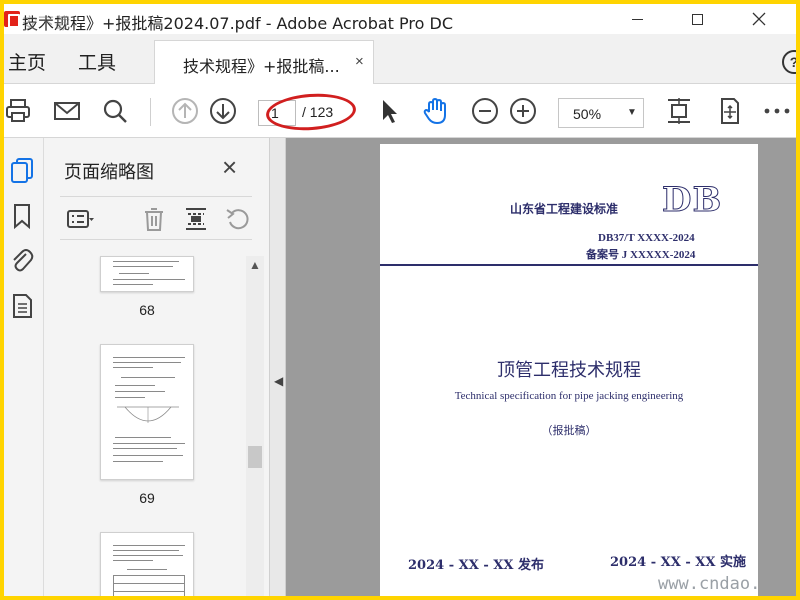 This screenshot has width=800, height=600. Describe the element at coordinates (147, 310) in the screenshot. I see `thumbnail-page-label: 68` at that location.